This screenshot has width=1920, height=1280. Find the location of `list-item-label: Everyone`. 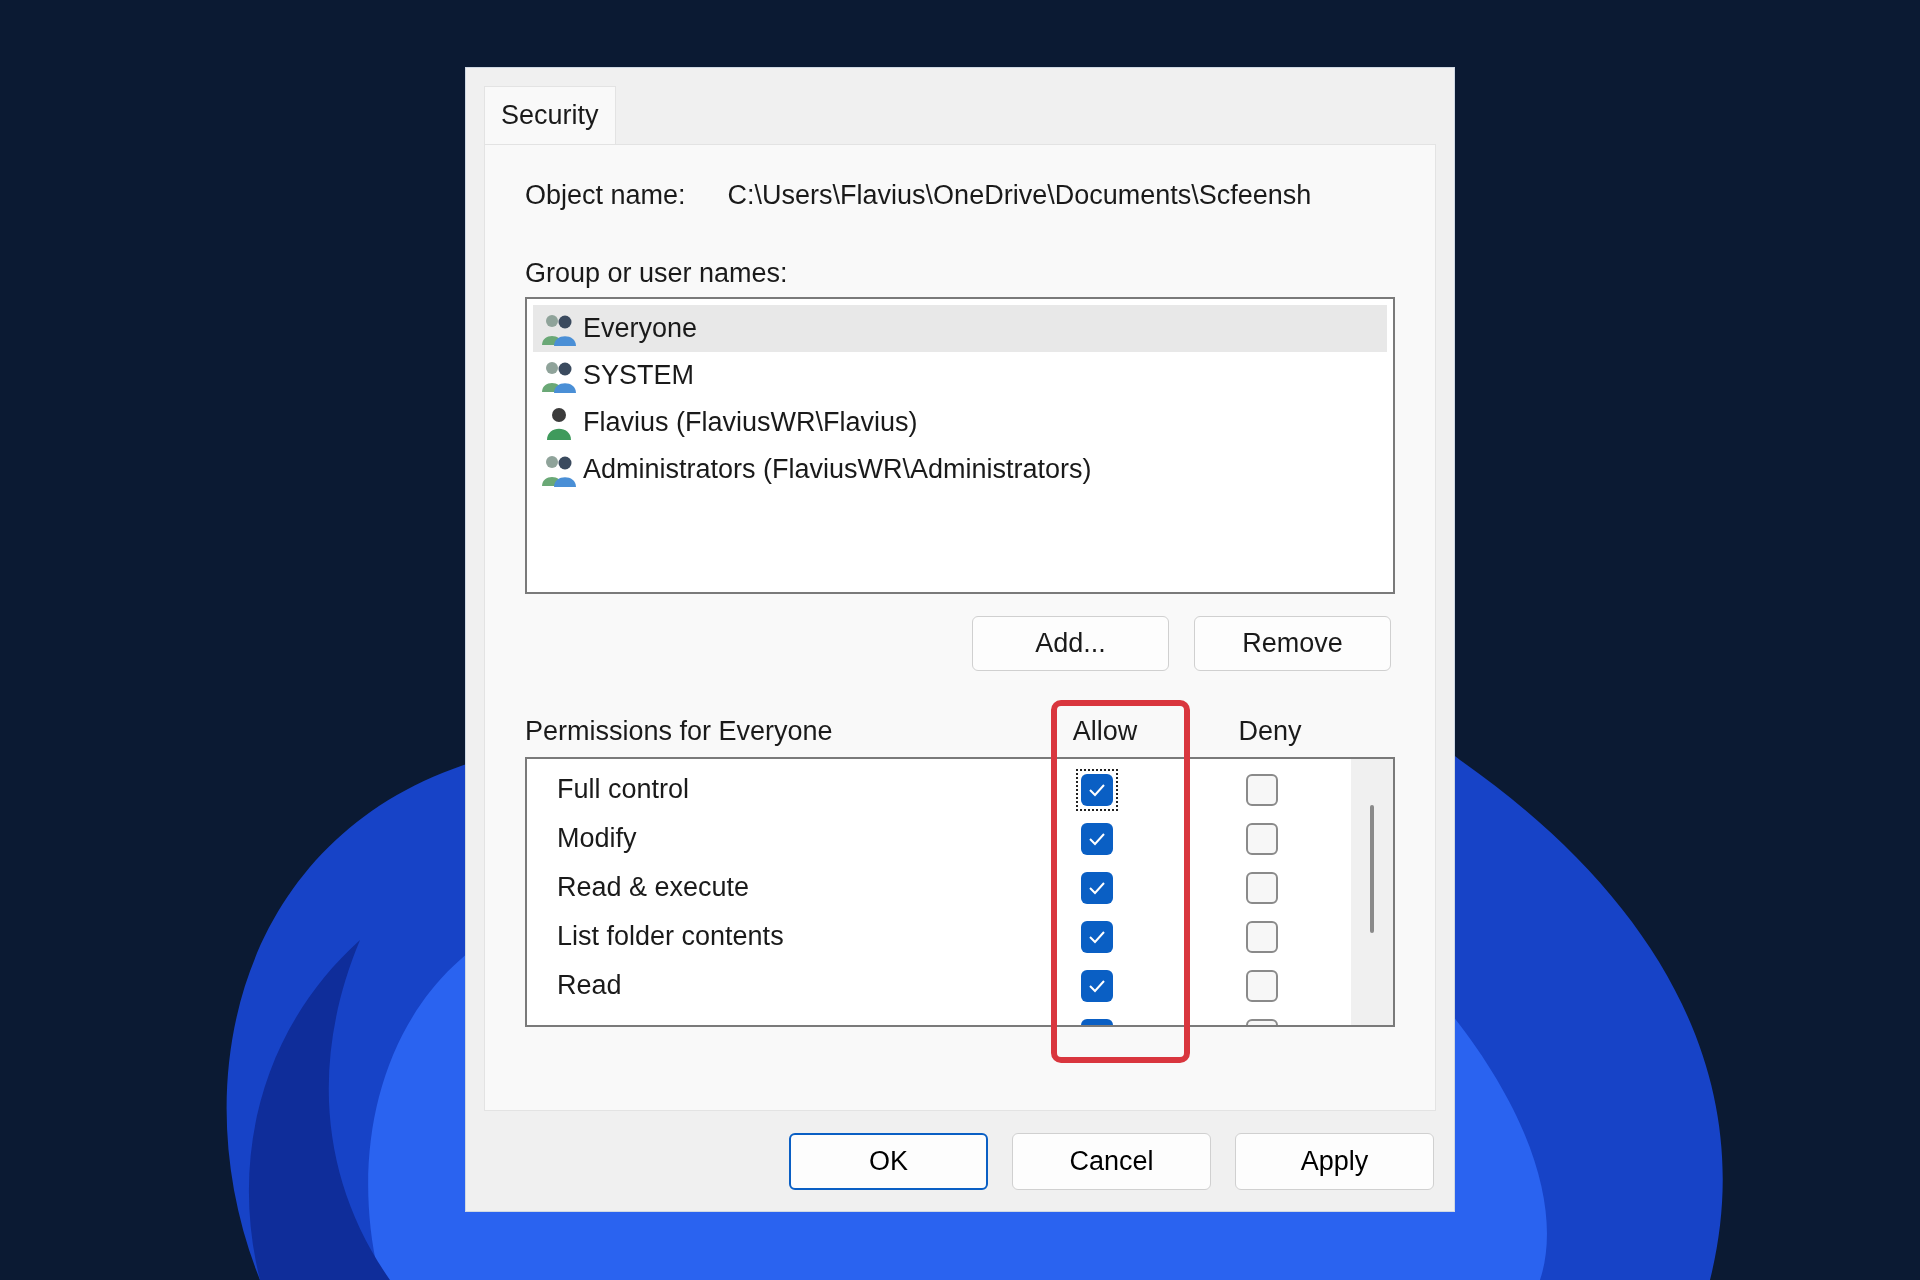

list-item-label: Everyone is located at coordinates (640, 329).